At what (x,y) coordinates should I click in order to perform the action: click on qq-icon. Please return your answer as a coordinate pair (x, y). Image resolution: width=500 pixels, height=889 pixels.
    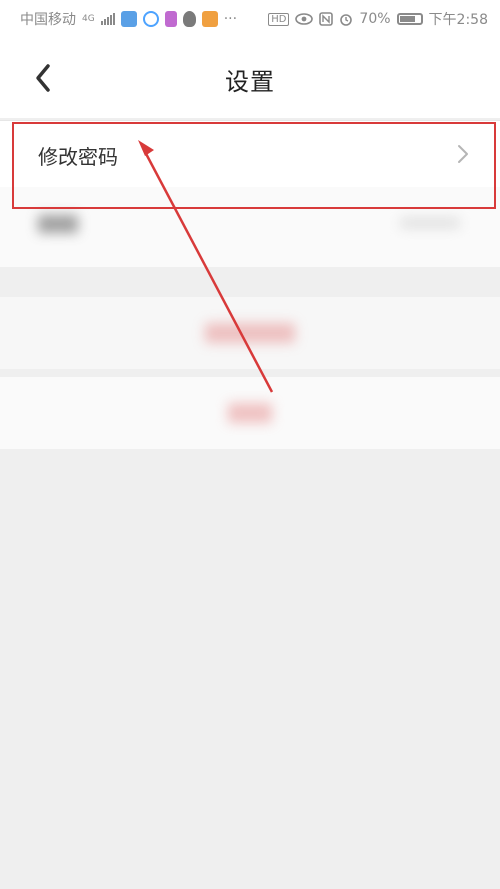
    Looking at the image, I should click on (189, 19).